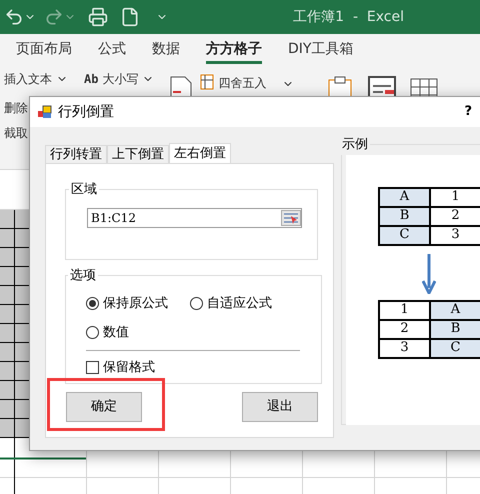 The width and height of the screenshot is (480, 494). What do you see at coordinates (348, 17) in the screenshot?
I see `window-title: 工作簿1 - Excel` at bounding box center [348, 17].